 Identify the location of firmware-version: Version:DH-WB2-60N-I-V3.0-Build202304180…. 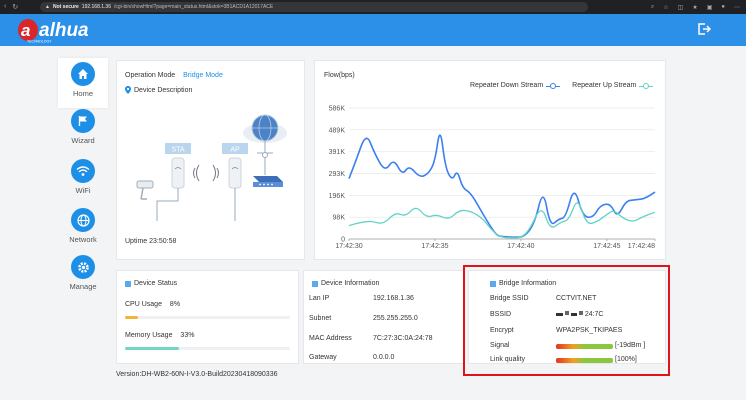
(197, 374).